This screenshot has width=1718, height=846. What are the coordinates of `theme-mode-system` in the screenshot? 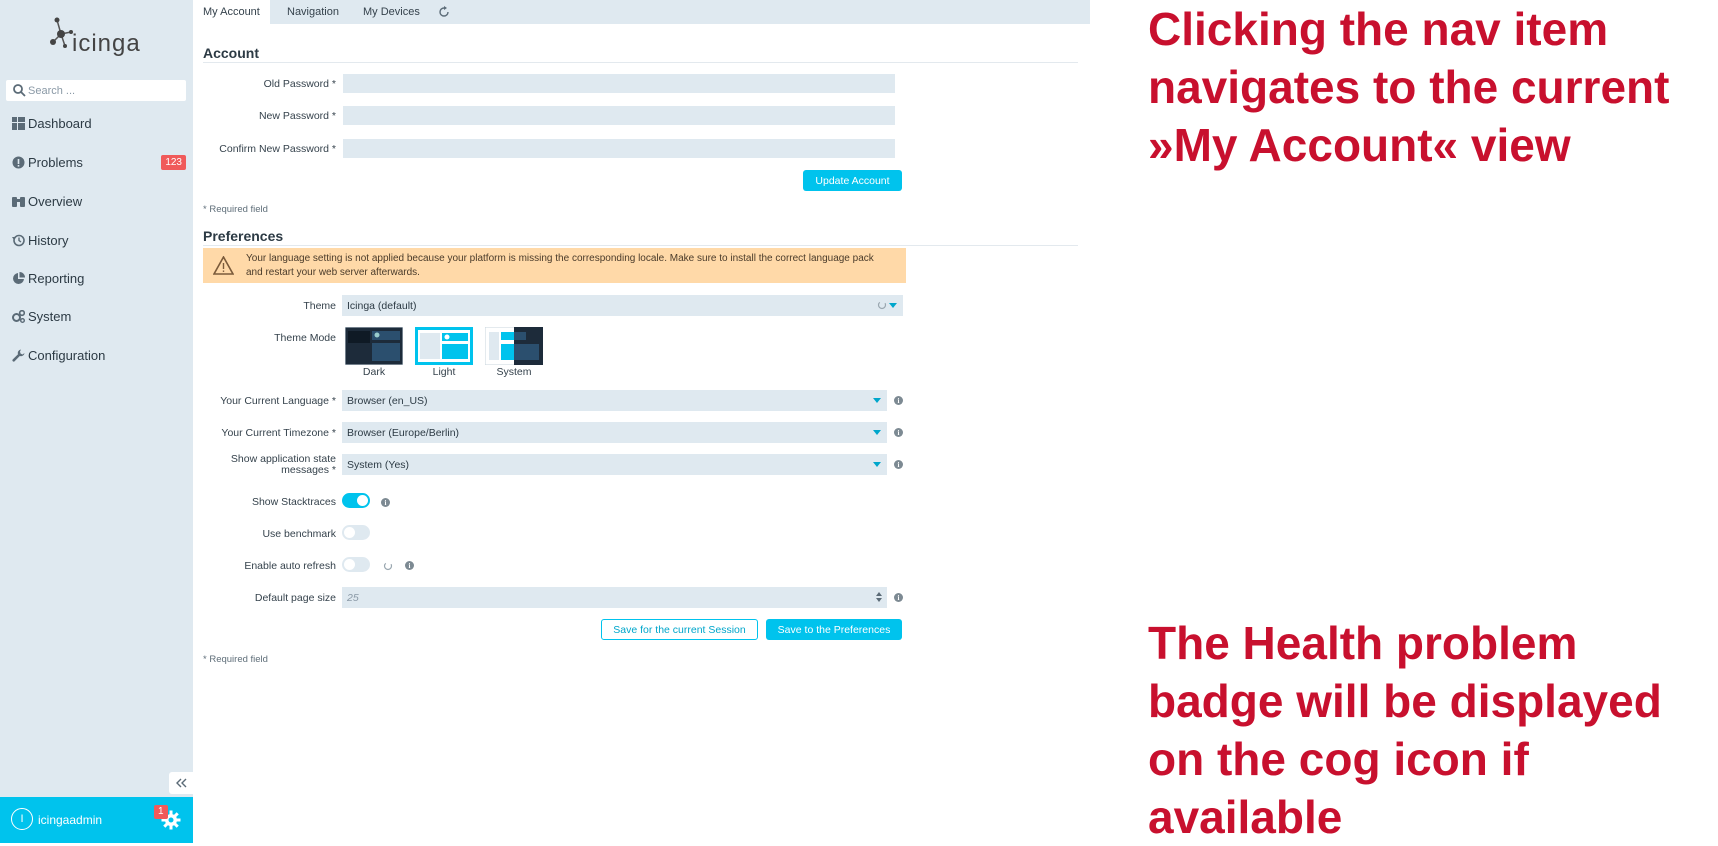 It's located at (514, 346).